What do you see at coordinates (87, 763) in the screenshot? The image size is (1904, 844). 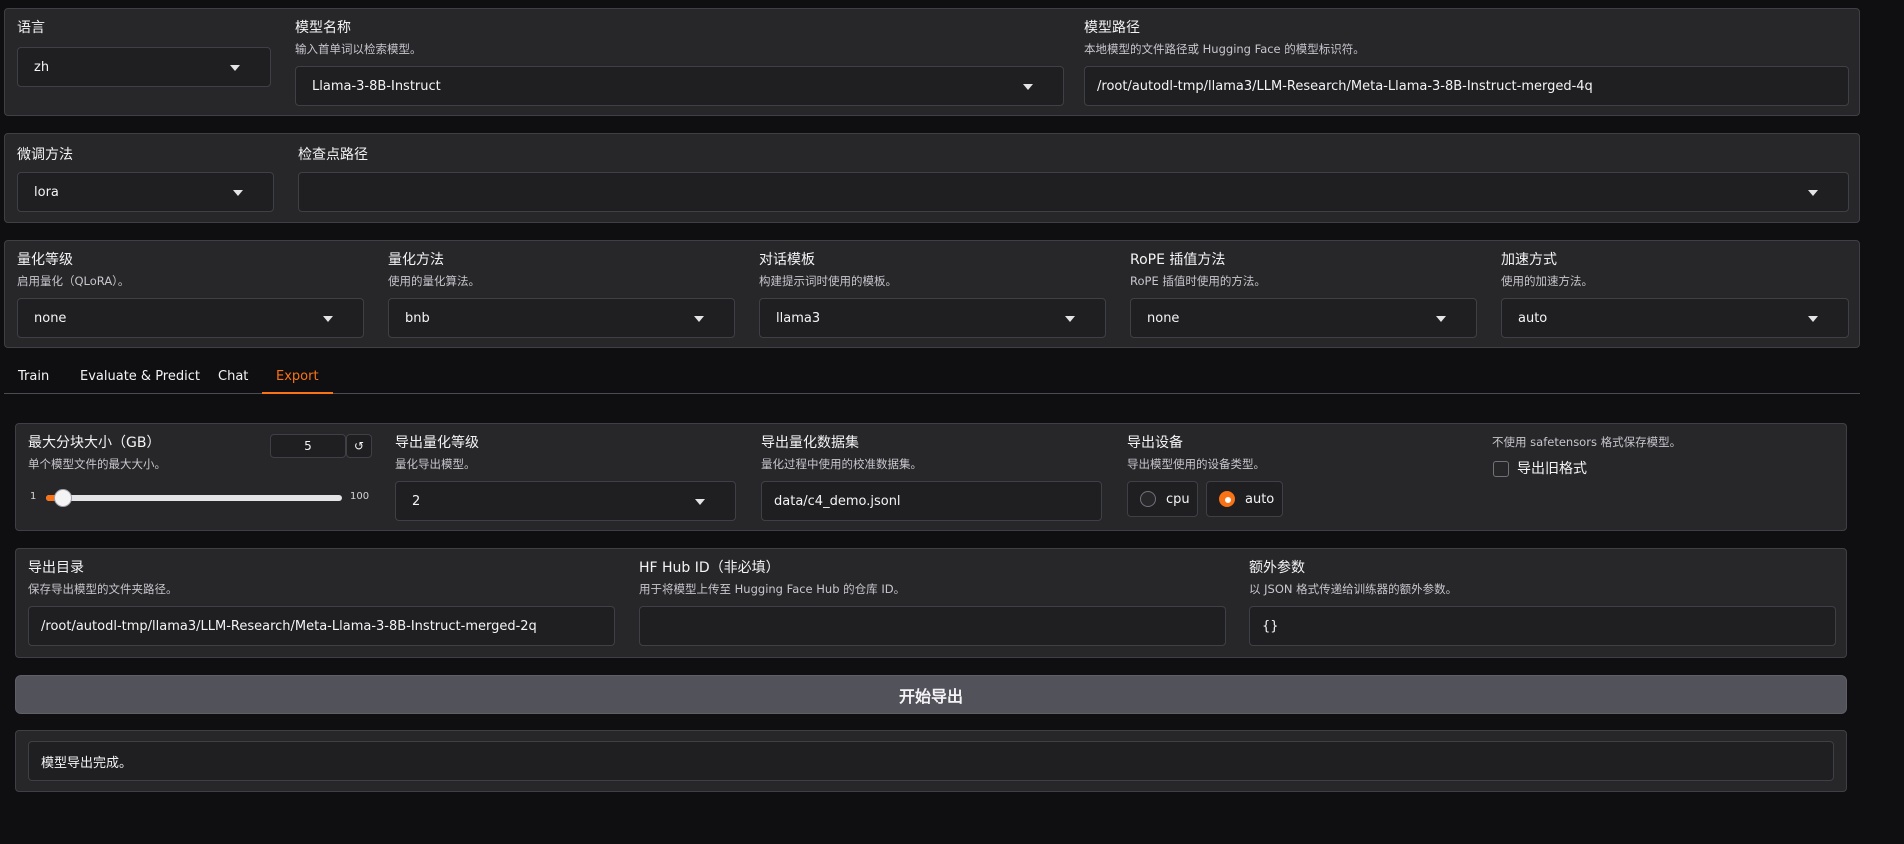 I see `export-output-text: 模型导出完成。` at bounding box center [87, 763].